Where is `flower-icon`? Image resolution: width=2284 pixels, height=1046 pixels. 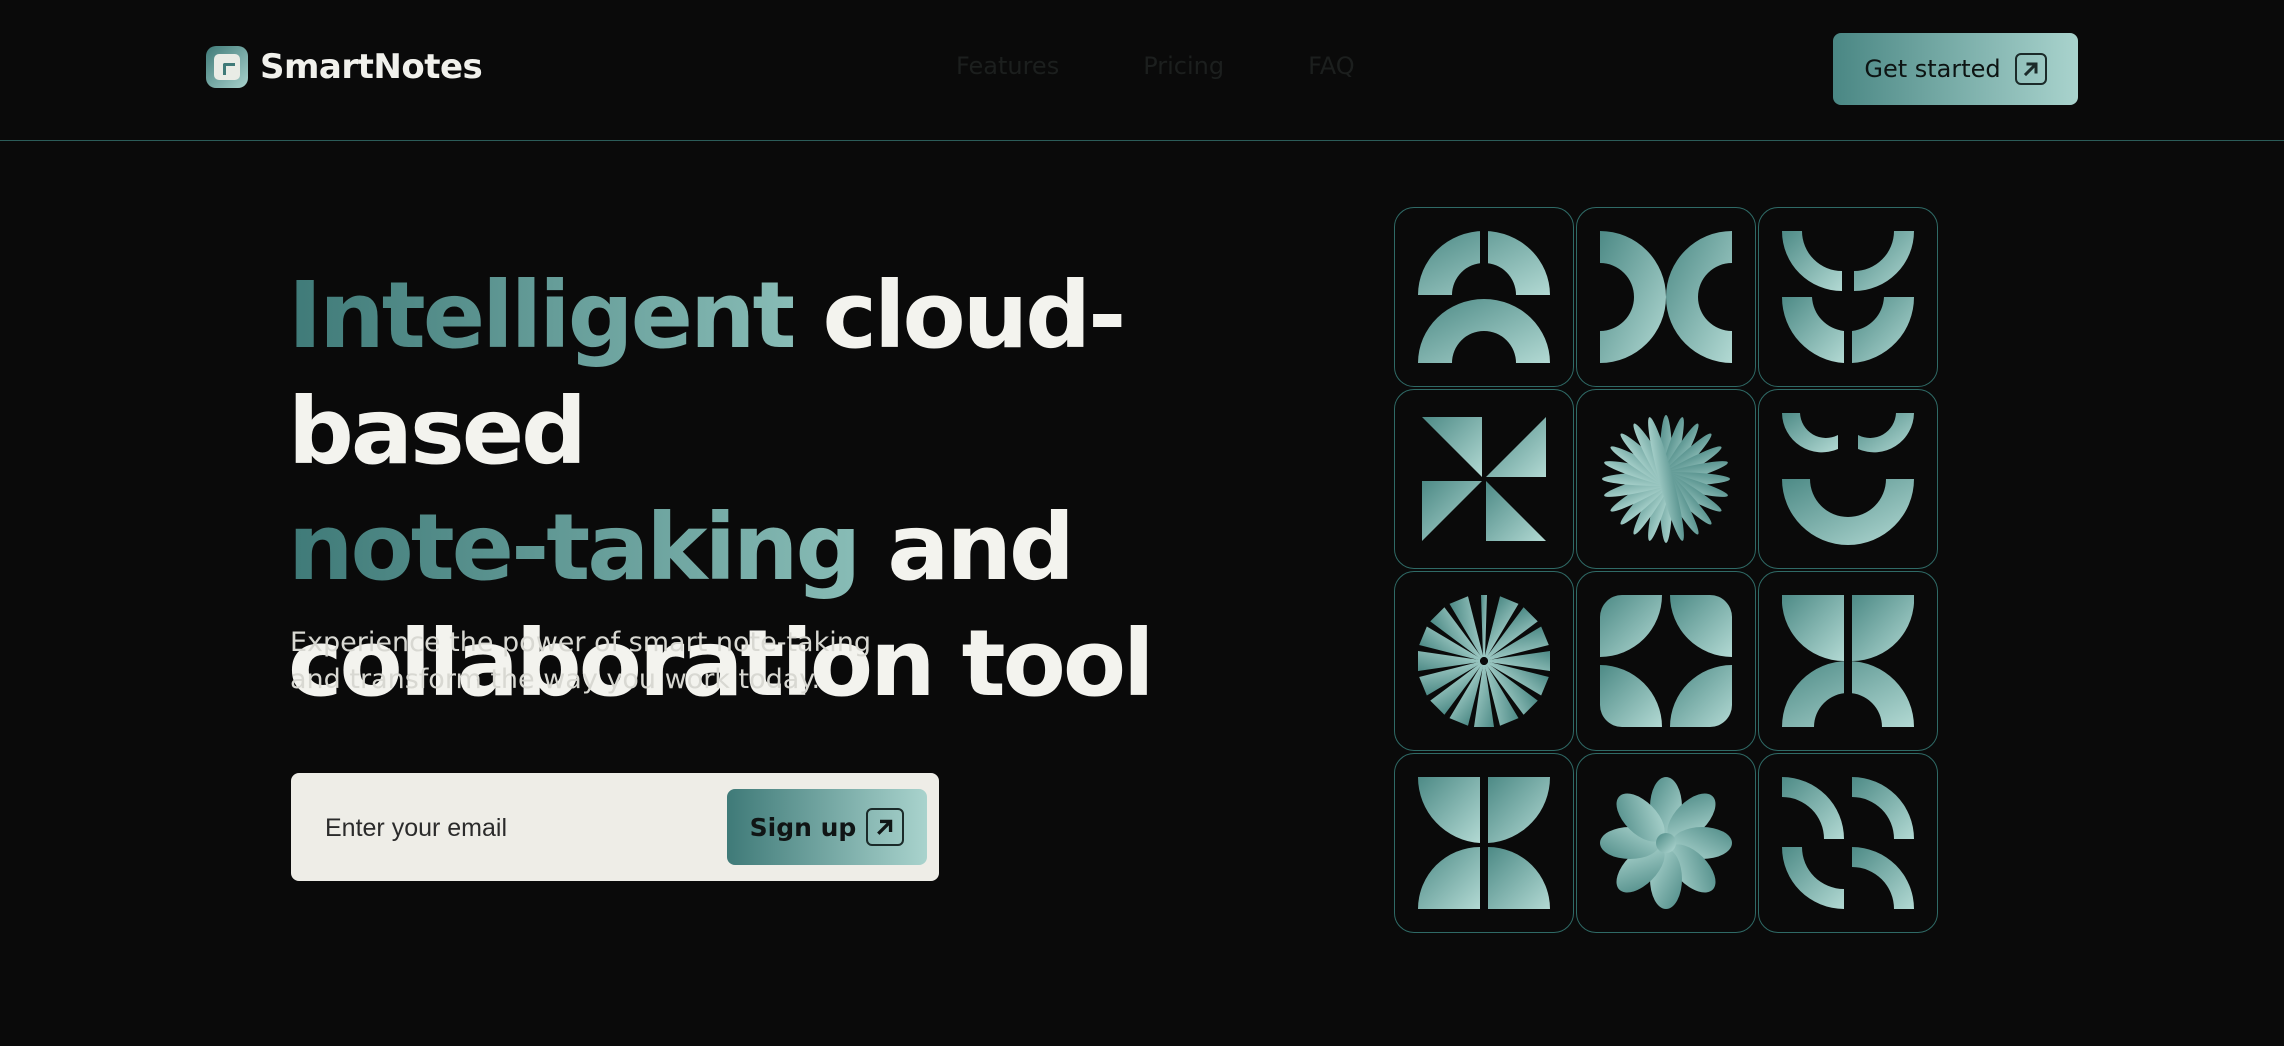
flower-icon is located at coordinates (1666, 843).